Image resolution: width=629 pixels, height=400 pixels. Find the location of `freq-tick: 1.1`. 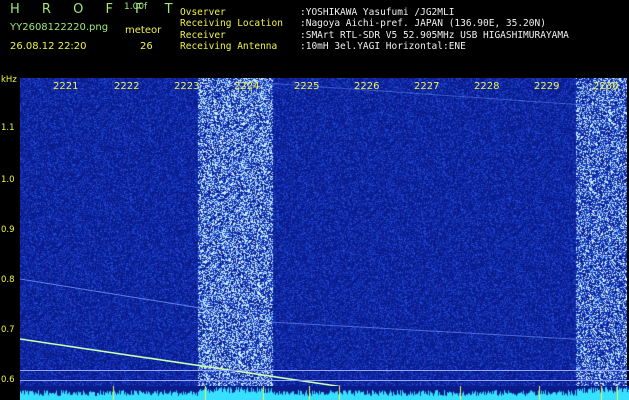

freq-tick: 1.1 is located at coordinates (8, 128).